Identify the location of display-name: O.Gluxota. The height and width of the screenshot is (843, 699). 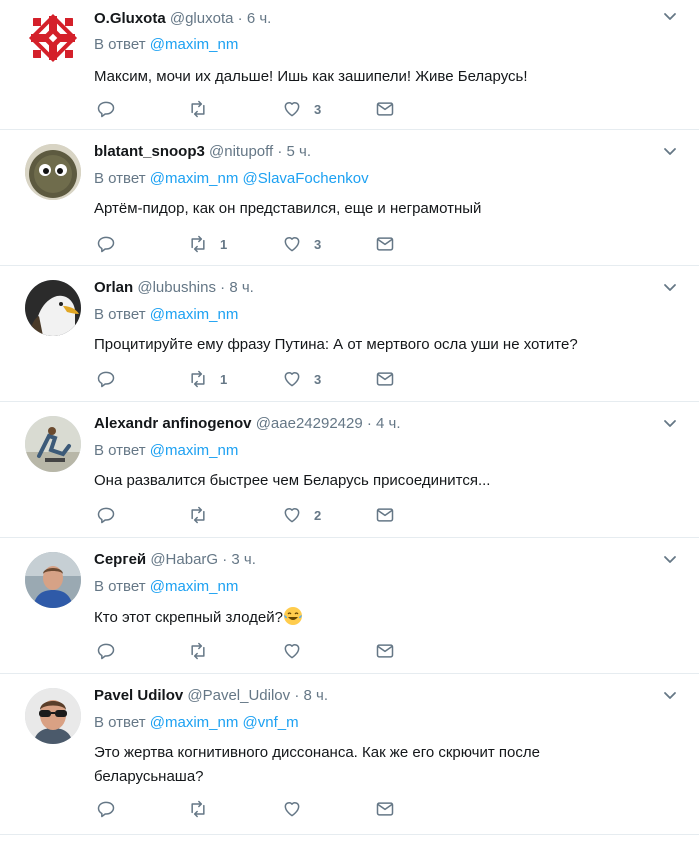
(130, 18).